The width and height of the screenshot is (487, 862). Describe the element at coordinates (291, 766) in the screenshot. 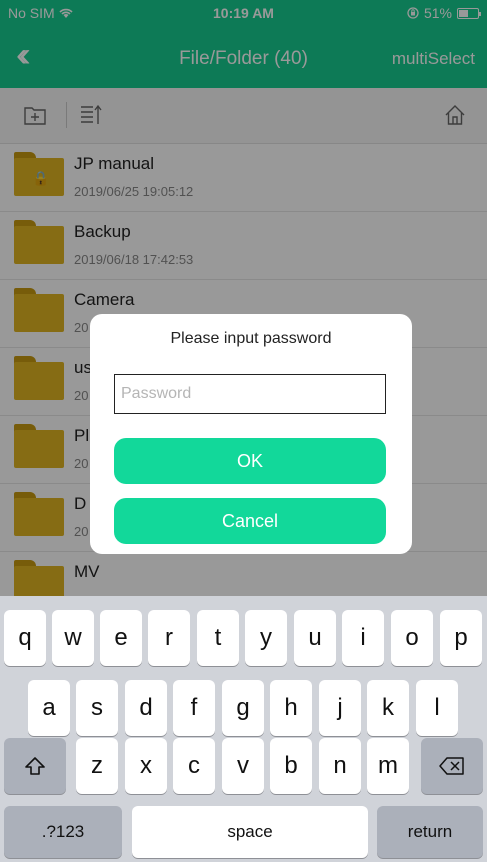

I see `key-b: b` at that location.